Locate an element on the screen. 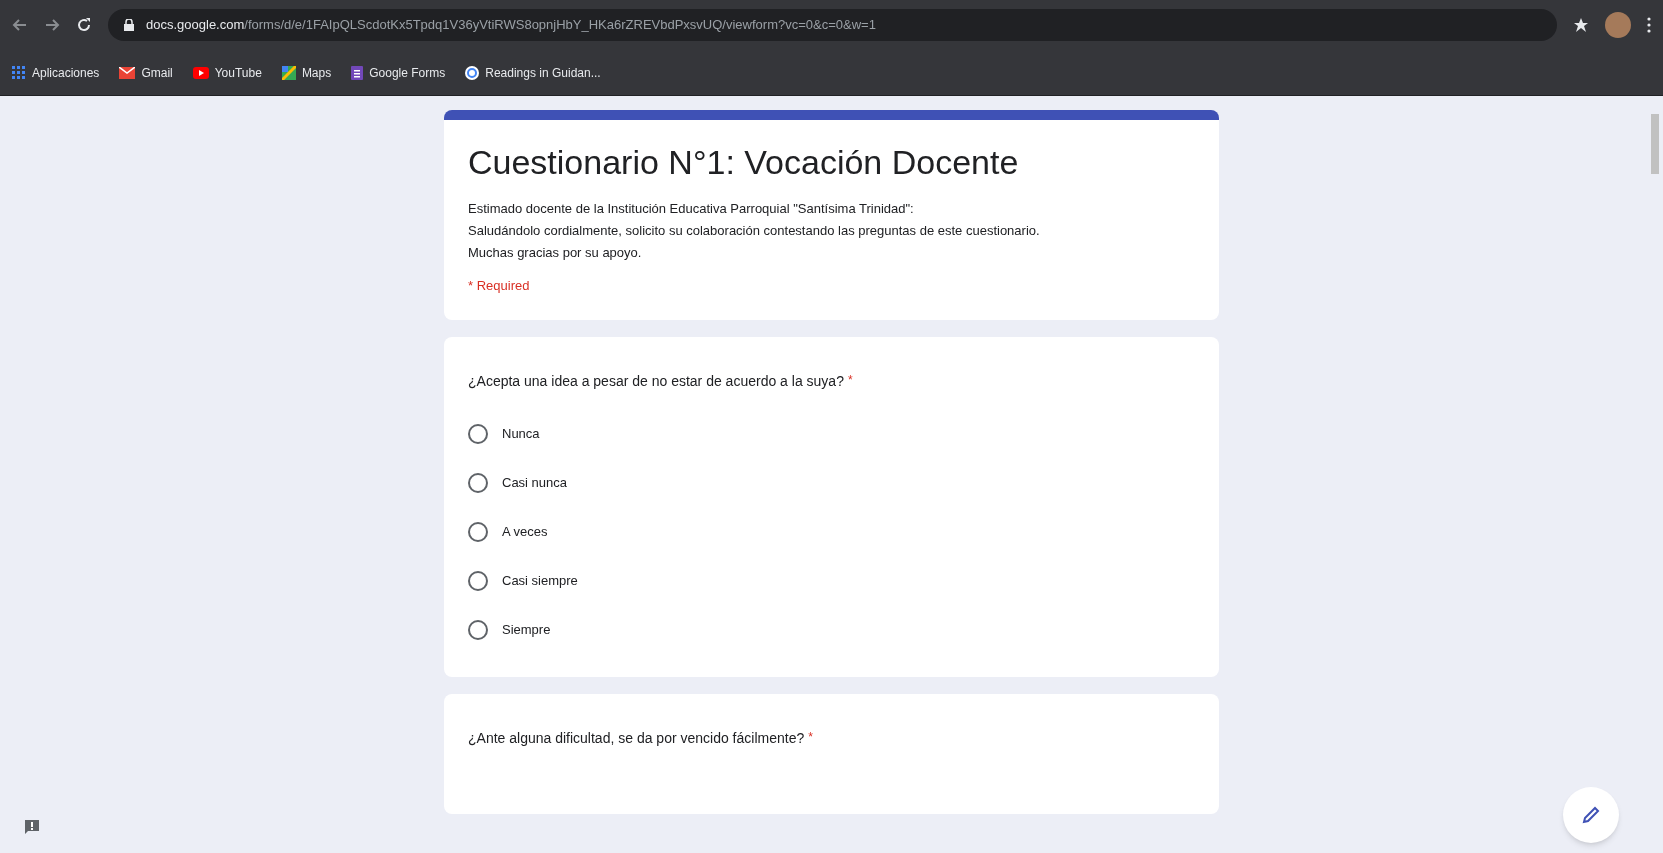 Image resolution: width=1663 pixels, height=853 pixels. play-icon is located at coordinates (200, 72).